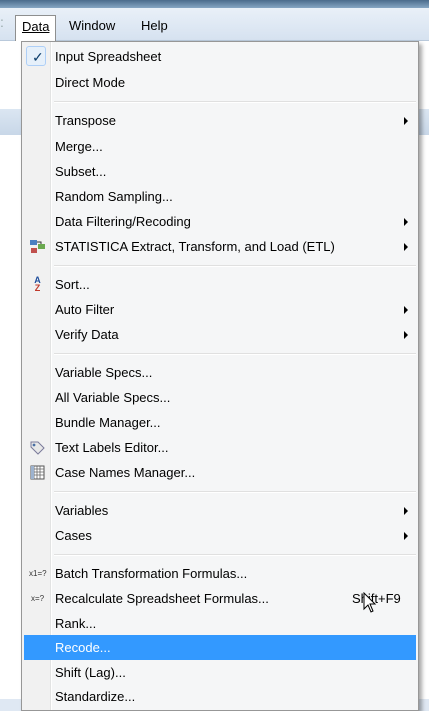 This screenshot has width=429, height=711. I want to click on menu-data: Data, so click(36, 28).